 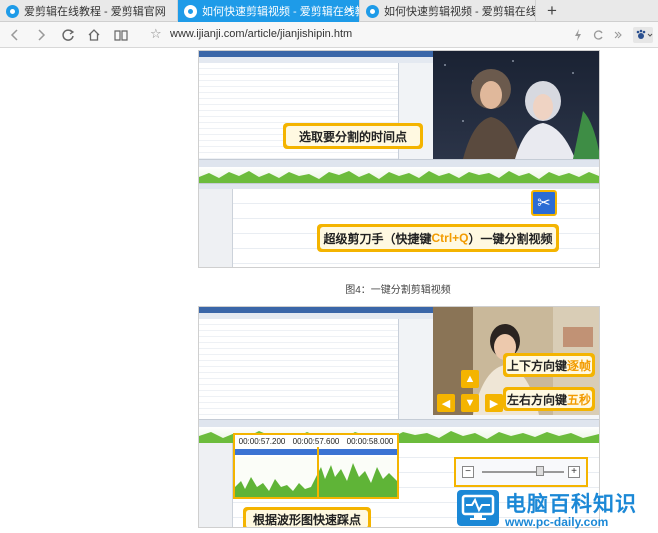 I want to click on zoom-out-button: −, so click(x=468, y=472).